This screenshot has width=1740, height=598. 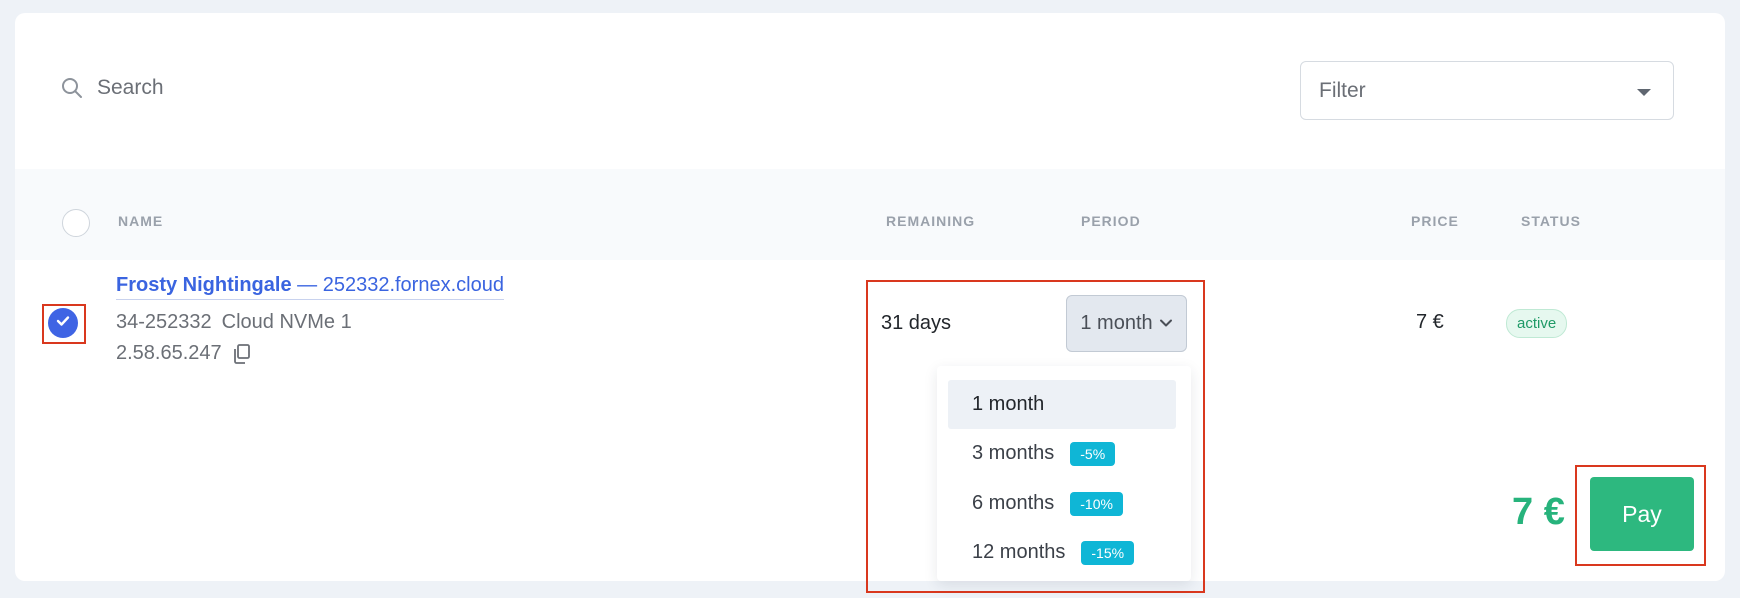 I want to click on period-option-12-months: 12 months -15%, so click(x=1062, y=552).